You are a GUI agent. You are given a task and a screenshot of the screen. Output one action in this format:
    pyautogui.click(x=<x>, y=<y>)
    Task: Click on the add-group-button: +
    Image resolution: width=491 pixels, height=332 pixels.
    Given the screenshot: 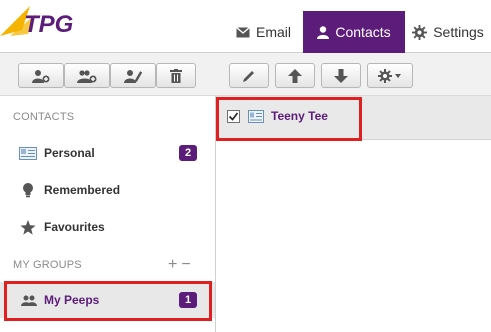 What is the action you would take?
    pyautogui.click(x=172, y=265)
    